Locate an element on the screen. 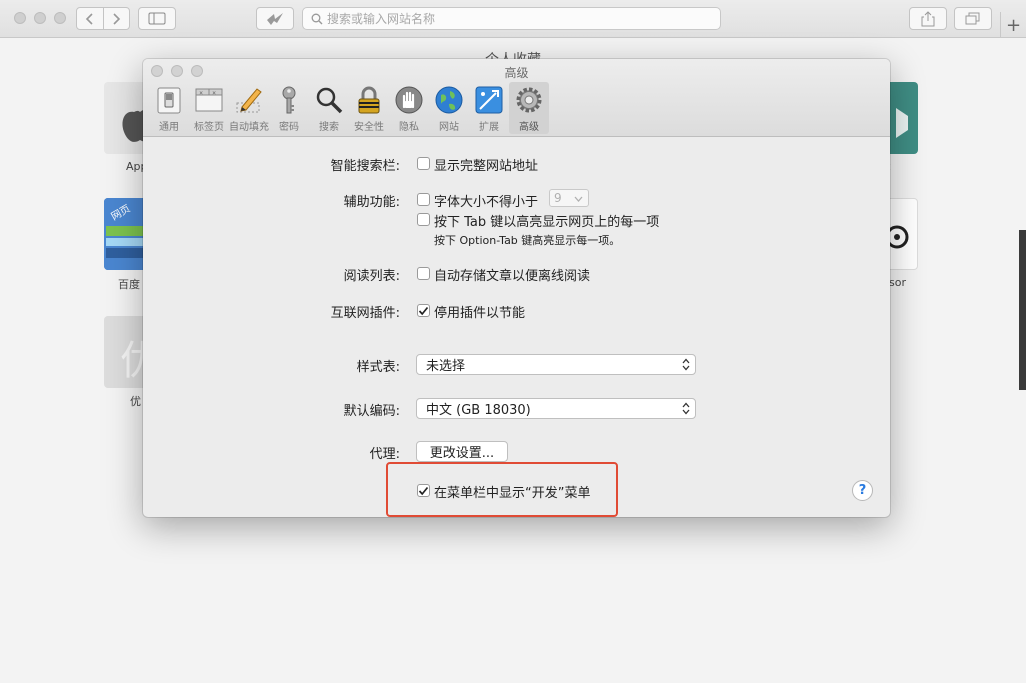 This screenshot has width=1026, height=683. tab-search: 搜索 is located at coordinates (329, 108).